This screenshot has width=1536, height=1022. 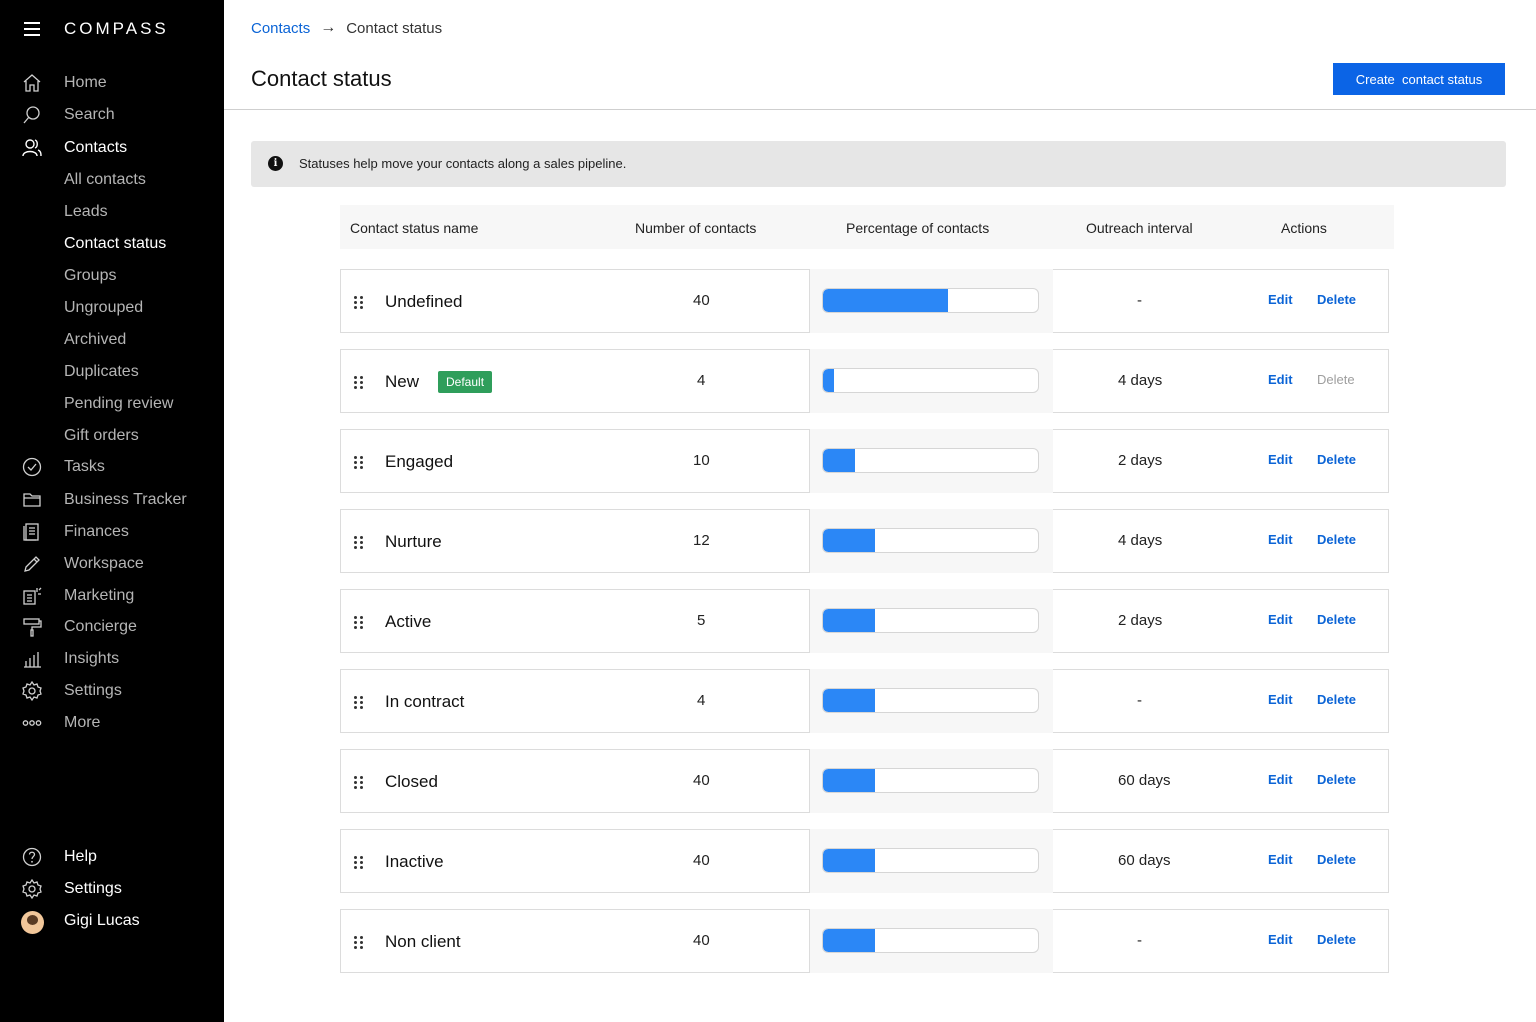 I want to click on sidebar-item-settings: Settings, so click(x=112, y=691).